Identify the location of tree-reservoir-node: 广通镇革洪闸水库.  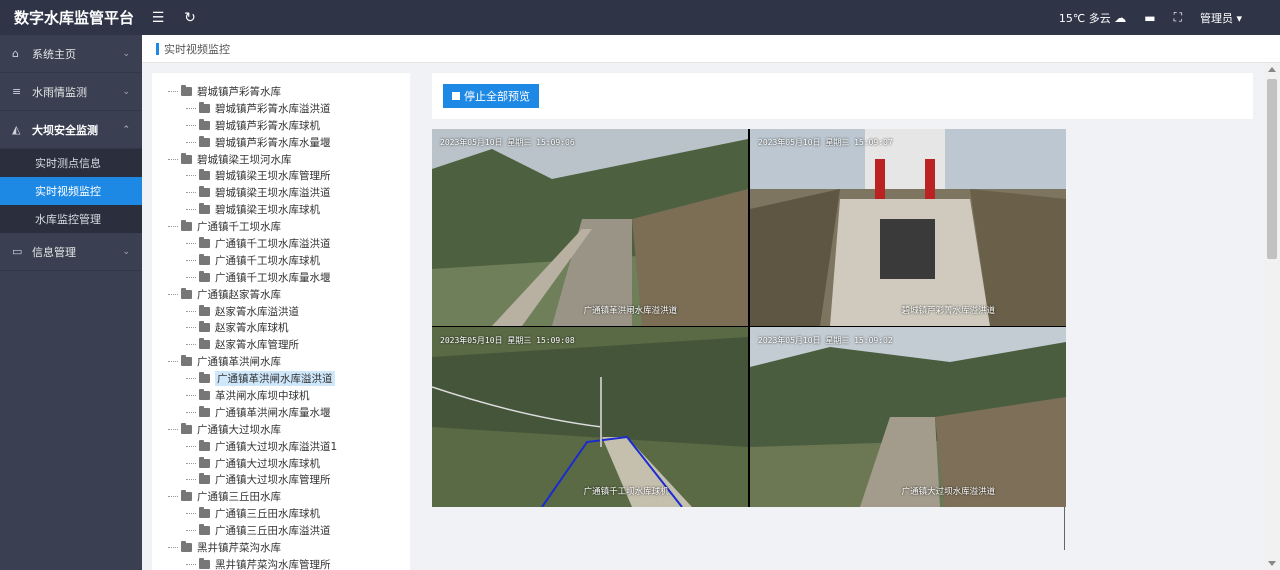
(281, 361).